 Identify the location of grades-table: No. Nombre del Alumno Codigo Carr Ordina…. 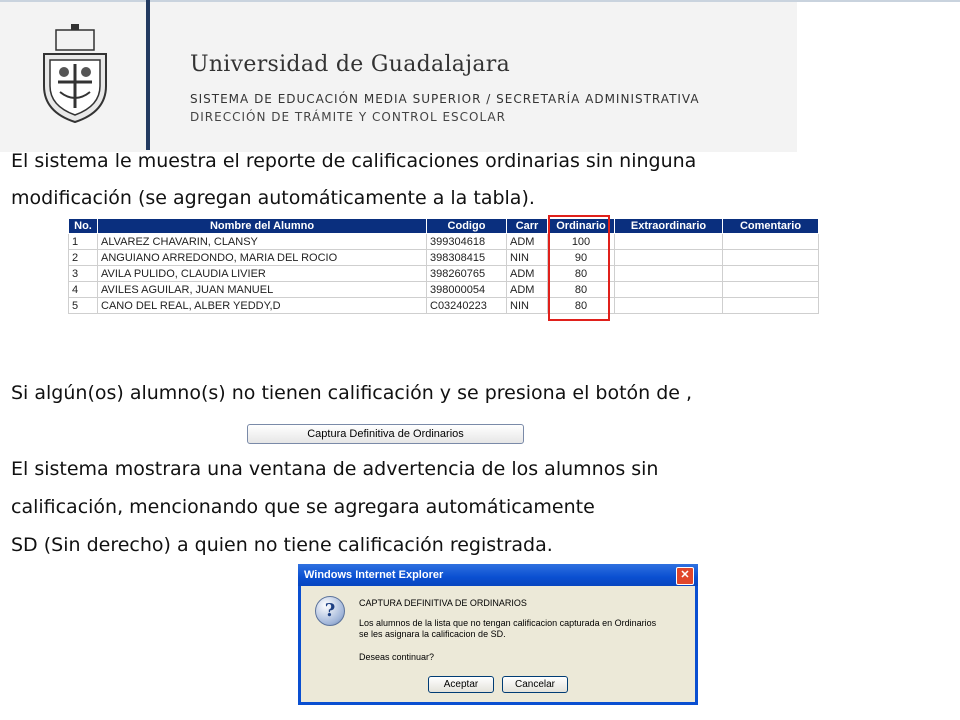
(443, 266).